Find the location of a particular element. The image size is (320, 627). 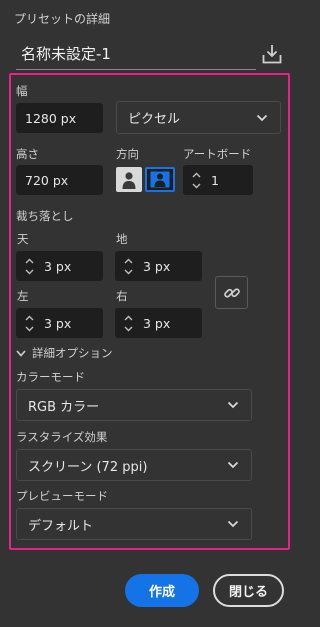

height-input: 720 px is located at coordinates (59, 180).